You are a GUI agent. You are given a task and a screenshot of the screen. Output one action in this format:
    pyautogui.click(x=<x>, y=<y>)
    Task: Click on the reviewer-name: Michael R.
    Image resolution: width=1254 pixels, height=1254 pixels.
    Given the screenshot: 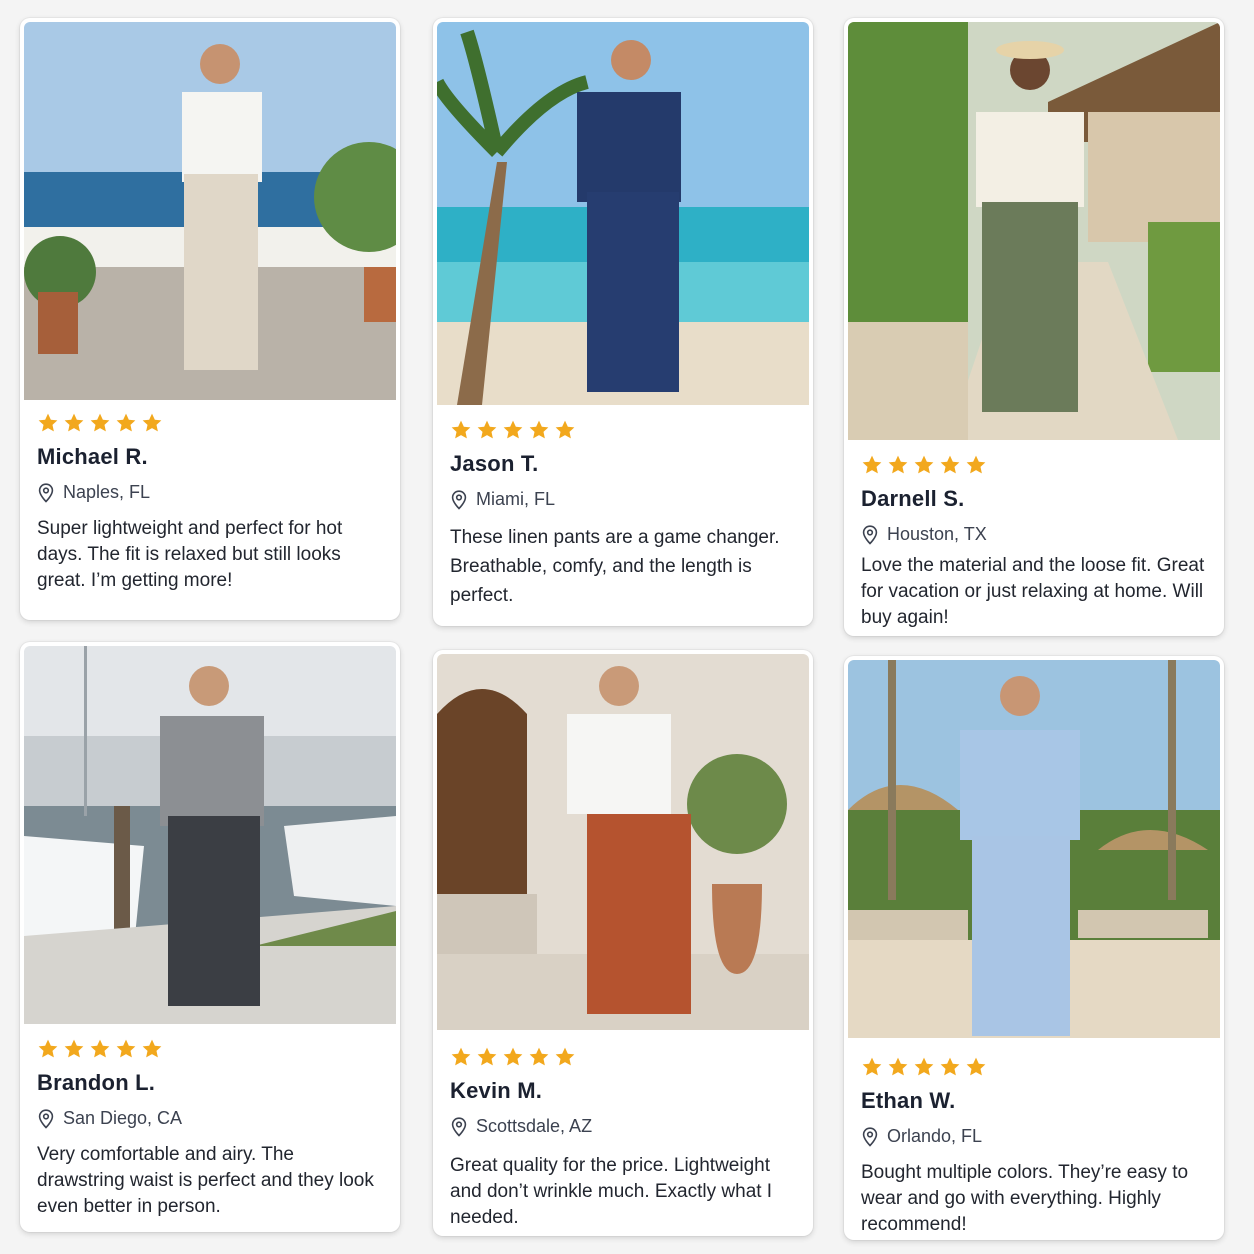 What is the action you would take?
    pyautogui.click(x=92, y=456)
    